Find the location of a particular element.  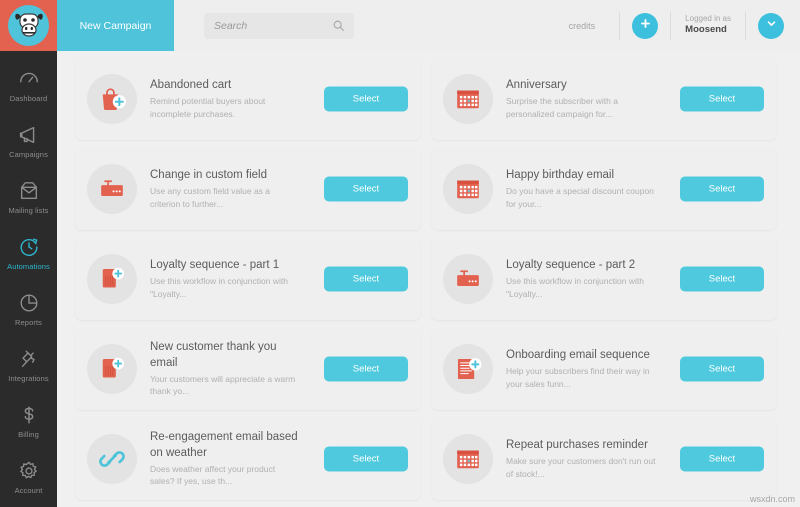

link-chain-icon is located at coordinates (112, 459).